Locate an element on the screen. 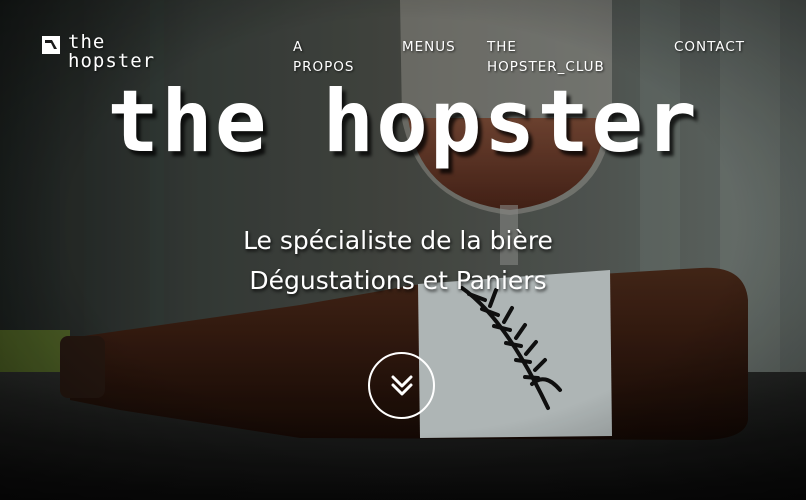 The height and width of the screenshot is (500, 806). nav-item-a-propos: A PROPOS is located at coordinates (328, 57).